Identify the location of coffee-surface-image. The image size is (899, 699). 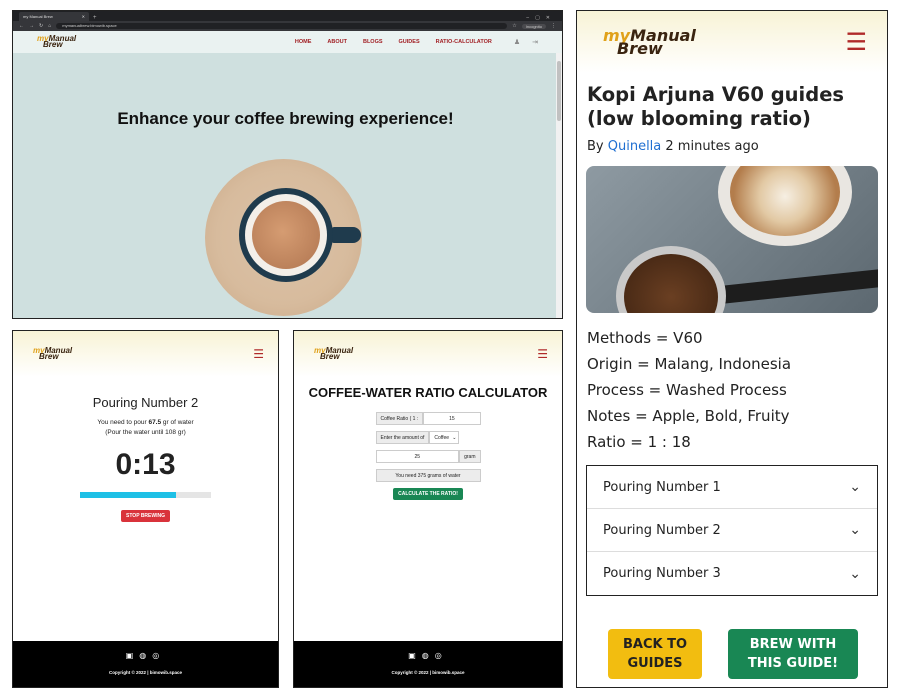
(286, 235).